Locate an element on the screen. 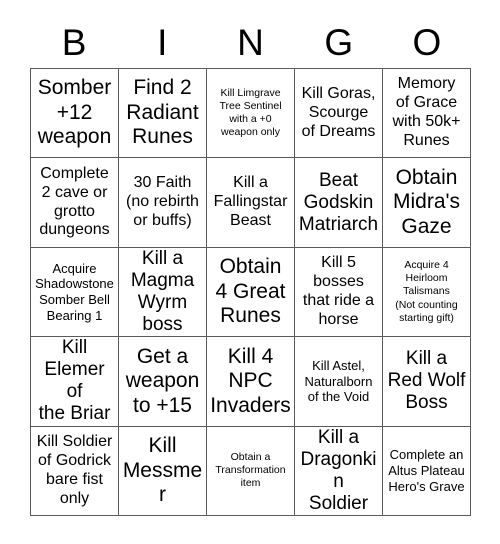 The image size is (500, 544). bingo-cell-i1: Find 2 Radiant Runes is located at coordinates (163, 114).